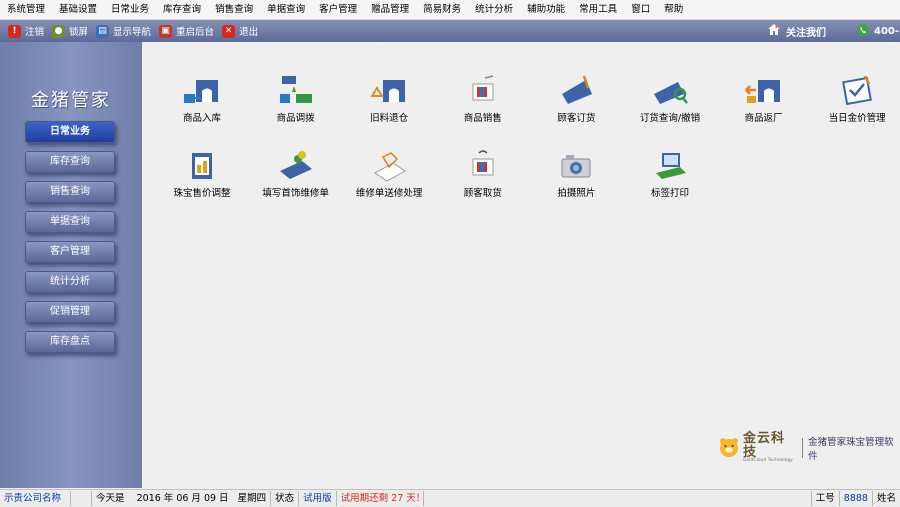 The width and height of the screenshot is (900, 507). What do you see at coordinates (851, 449) in the screenshot?
I see `logo-product: 金猪管家珠宝管理软件` at bounding box center [851, 449].